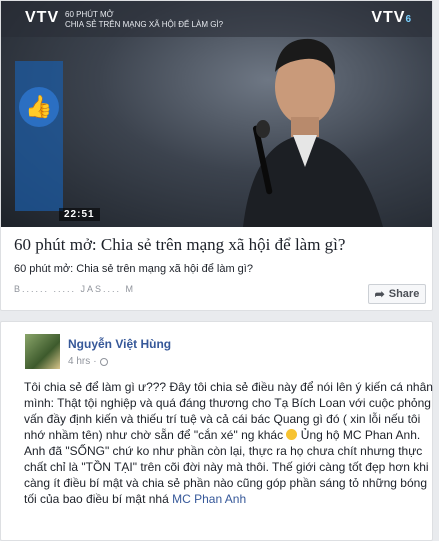 This screenshot has height=541, width=439. I want to click on share-button: ➦ Share, so click(397, 294).